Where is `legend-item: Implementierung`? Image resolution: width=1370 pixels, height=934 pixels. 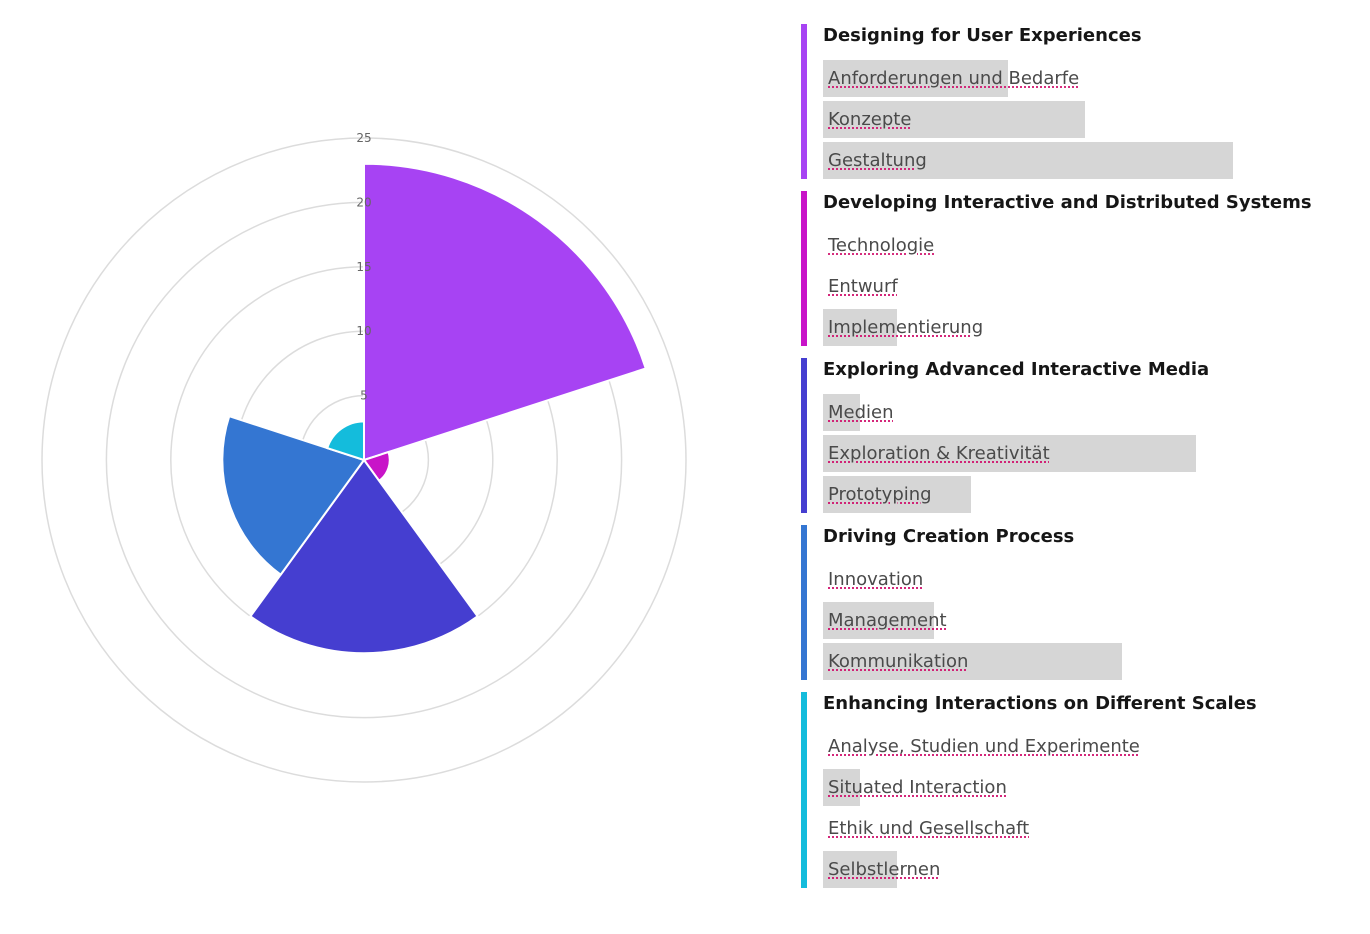 legend-item: Implementierung is located at coordinates (1082, 329).